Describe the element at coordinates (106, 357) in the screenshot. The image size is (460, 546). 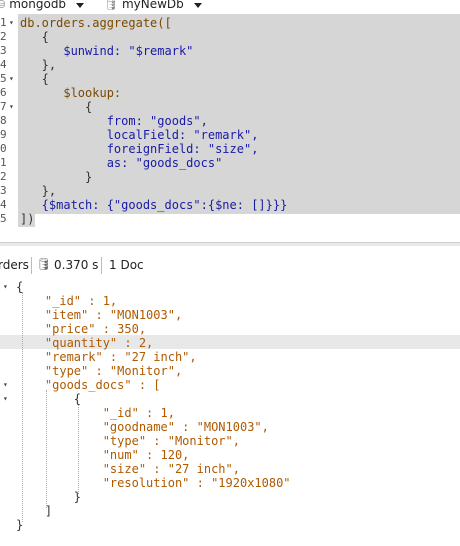
I see `result-line: "remark" : "27 inch",` at that location.